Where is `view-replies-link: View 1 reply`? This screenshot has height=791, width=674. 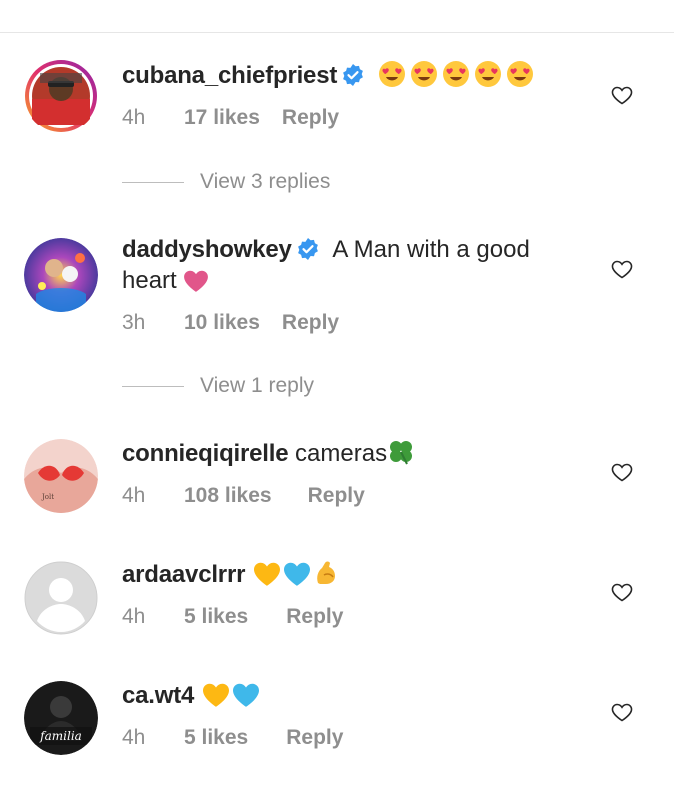
view-replies-link: View 1 reply is located at coordinates (218, 386).